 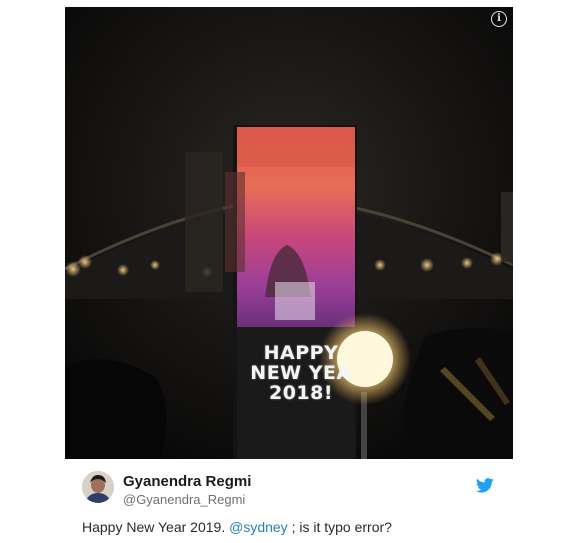 What do you see at coordinates (292, 490) in the screenshot?
I see `tweet-header: Gyanendra Regmi @Gyanendra_Regmi` at bounding box center [292, 490].